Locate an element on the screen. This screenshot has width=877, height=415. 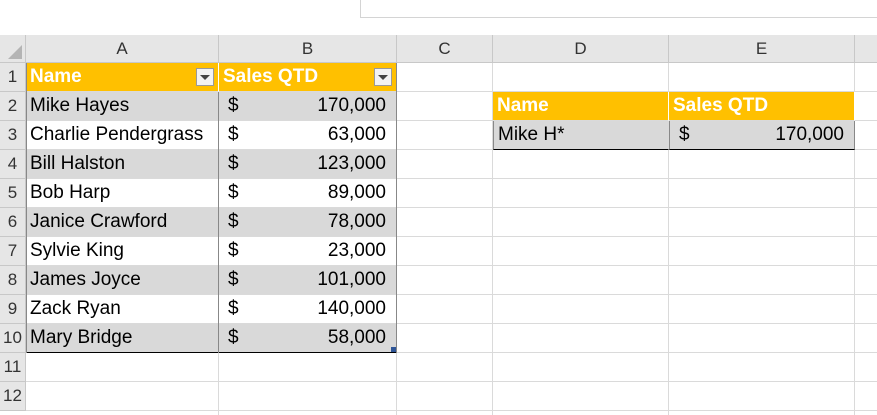
row-header-3: 3 is located at coordinates (13, 135).